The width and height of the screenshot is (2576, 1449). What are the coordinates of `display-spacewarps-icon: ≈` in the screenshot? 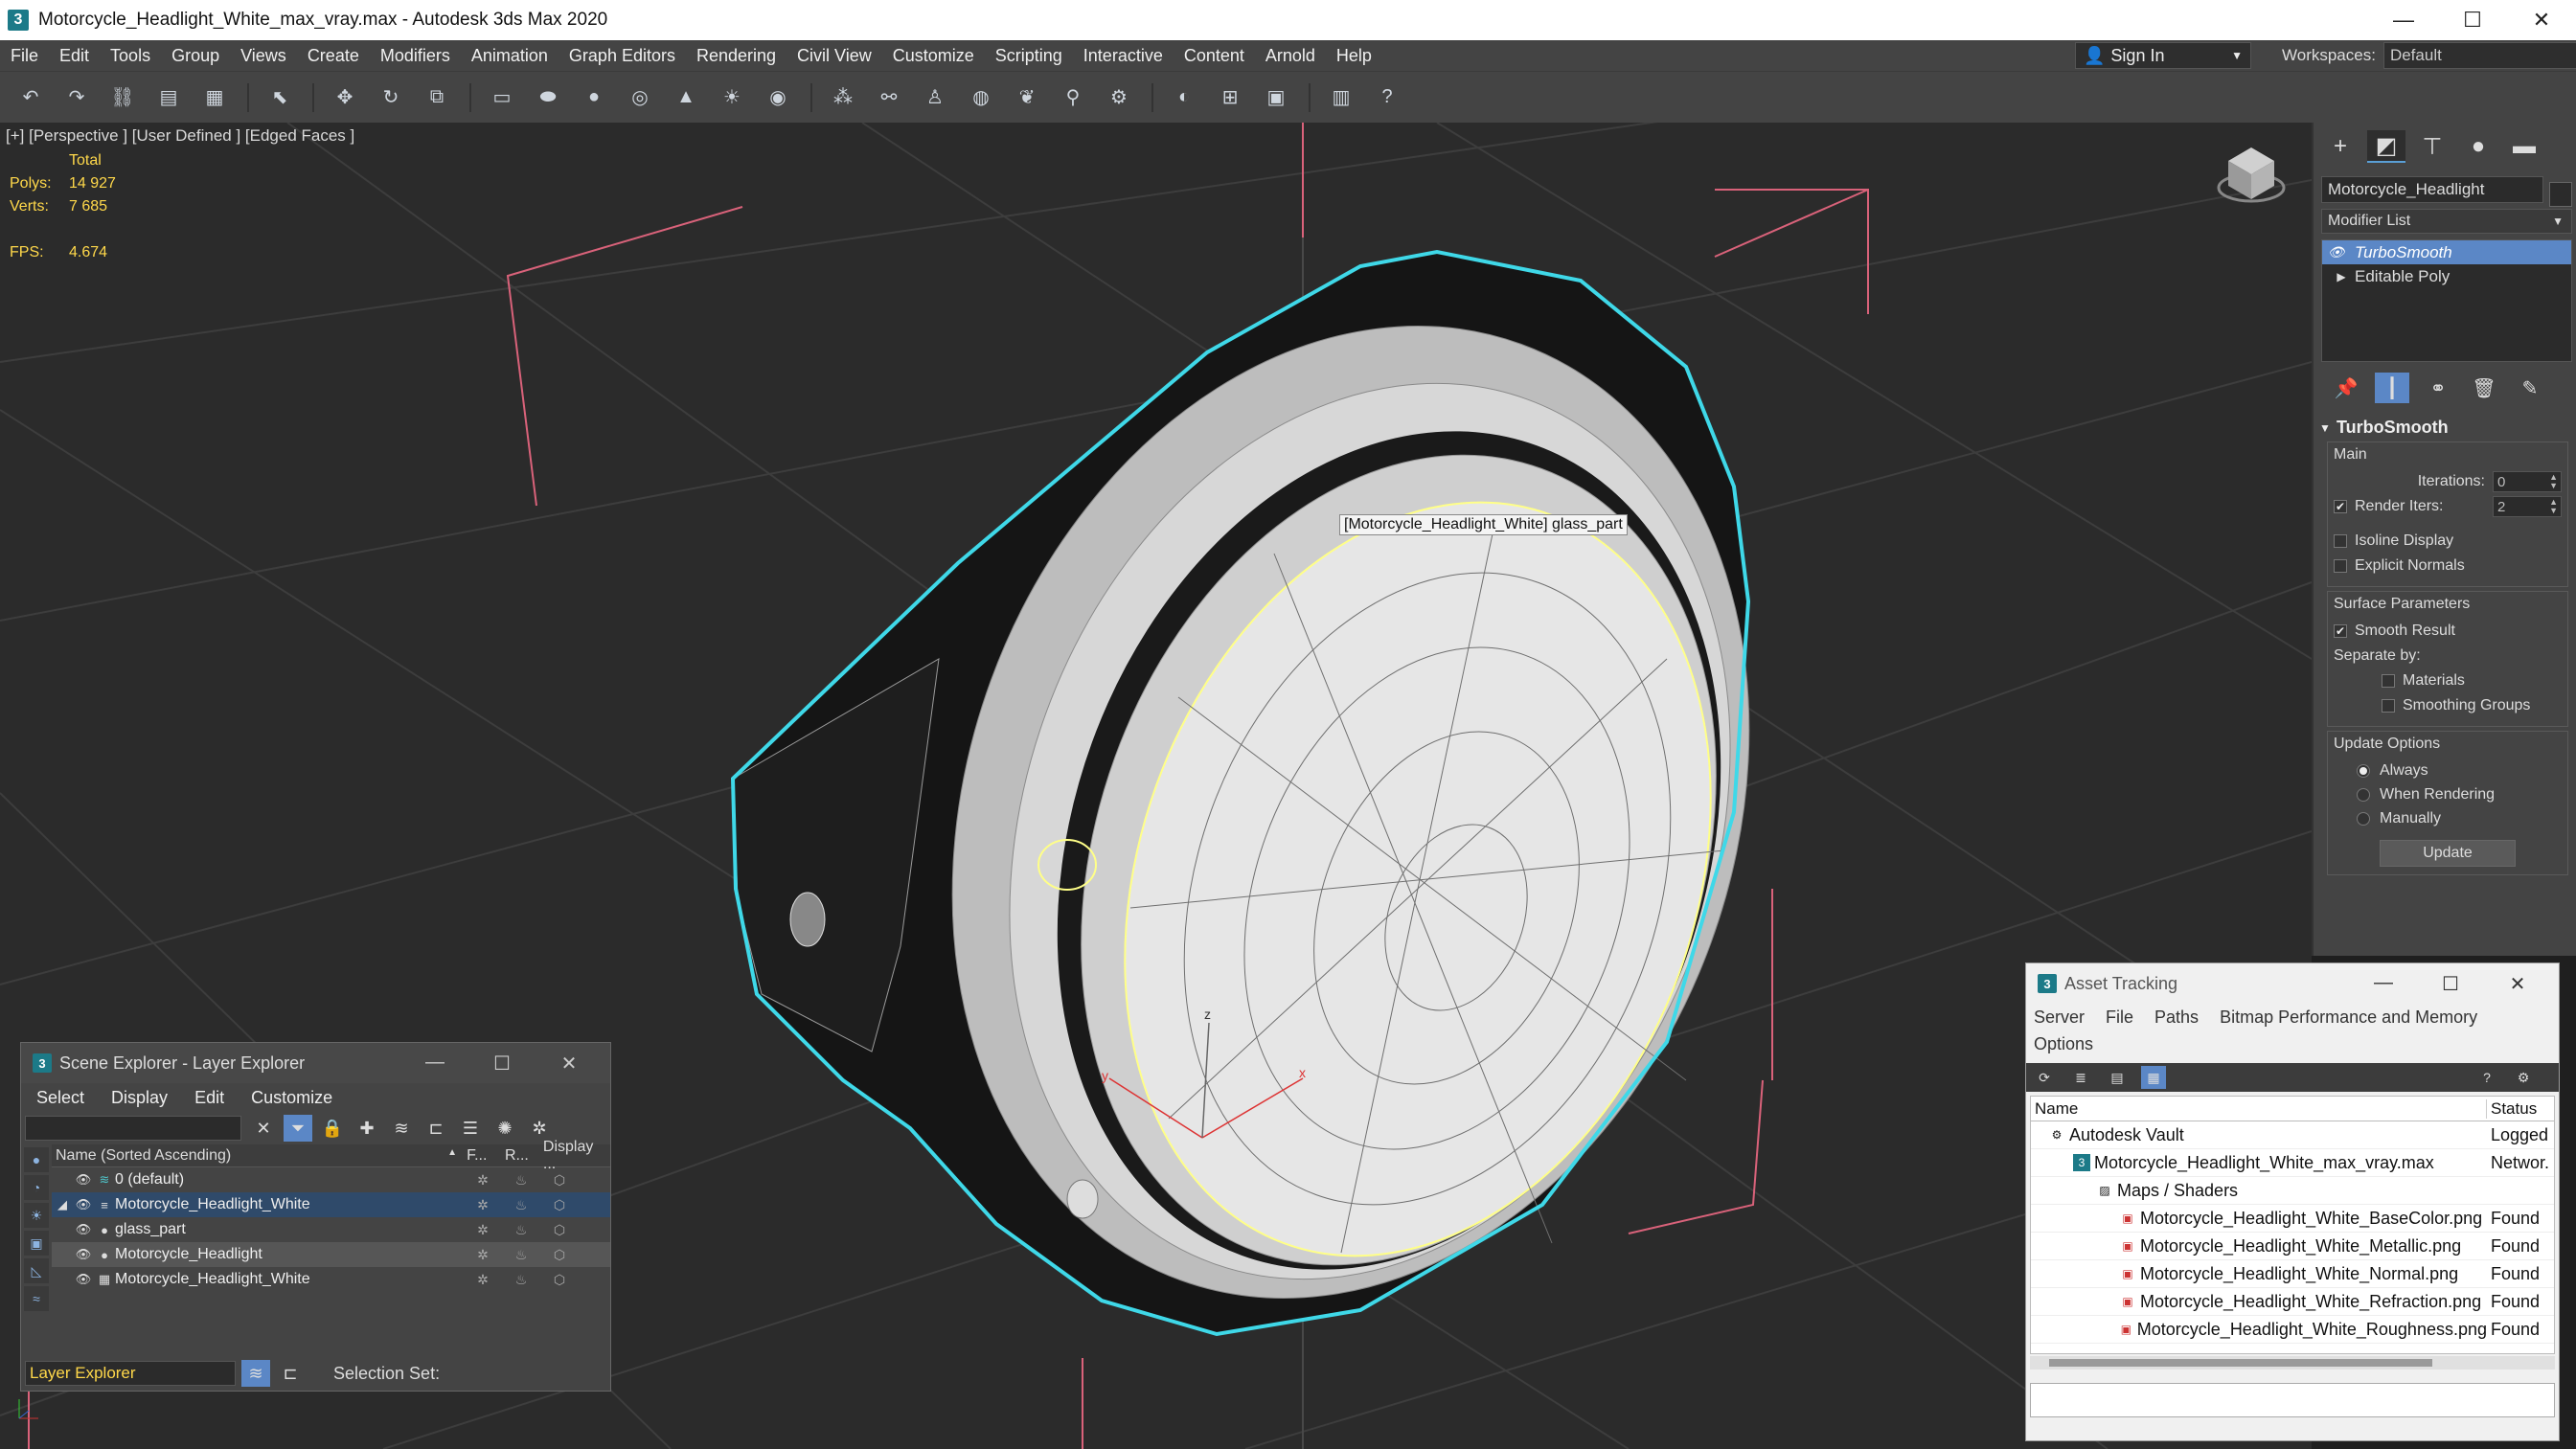 It's located at (36, 1298).